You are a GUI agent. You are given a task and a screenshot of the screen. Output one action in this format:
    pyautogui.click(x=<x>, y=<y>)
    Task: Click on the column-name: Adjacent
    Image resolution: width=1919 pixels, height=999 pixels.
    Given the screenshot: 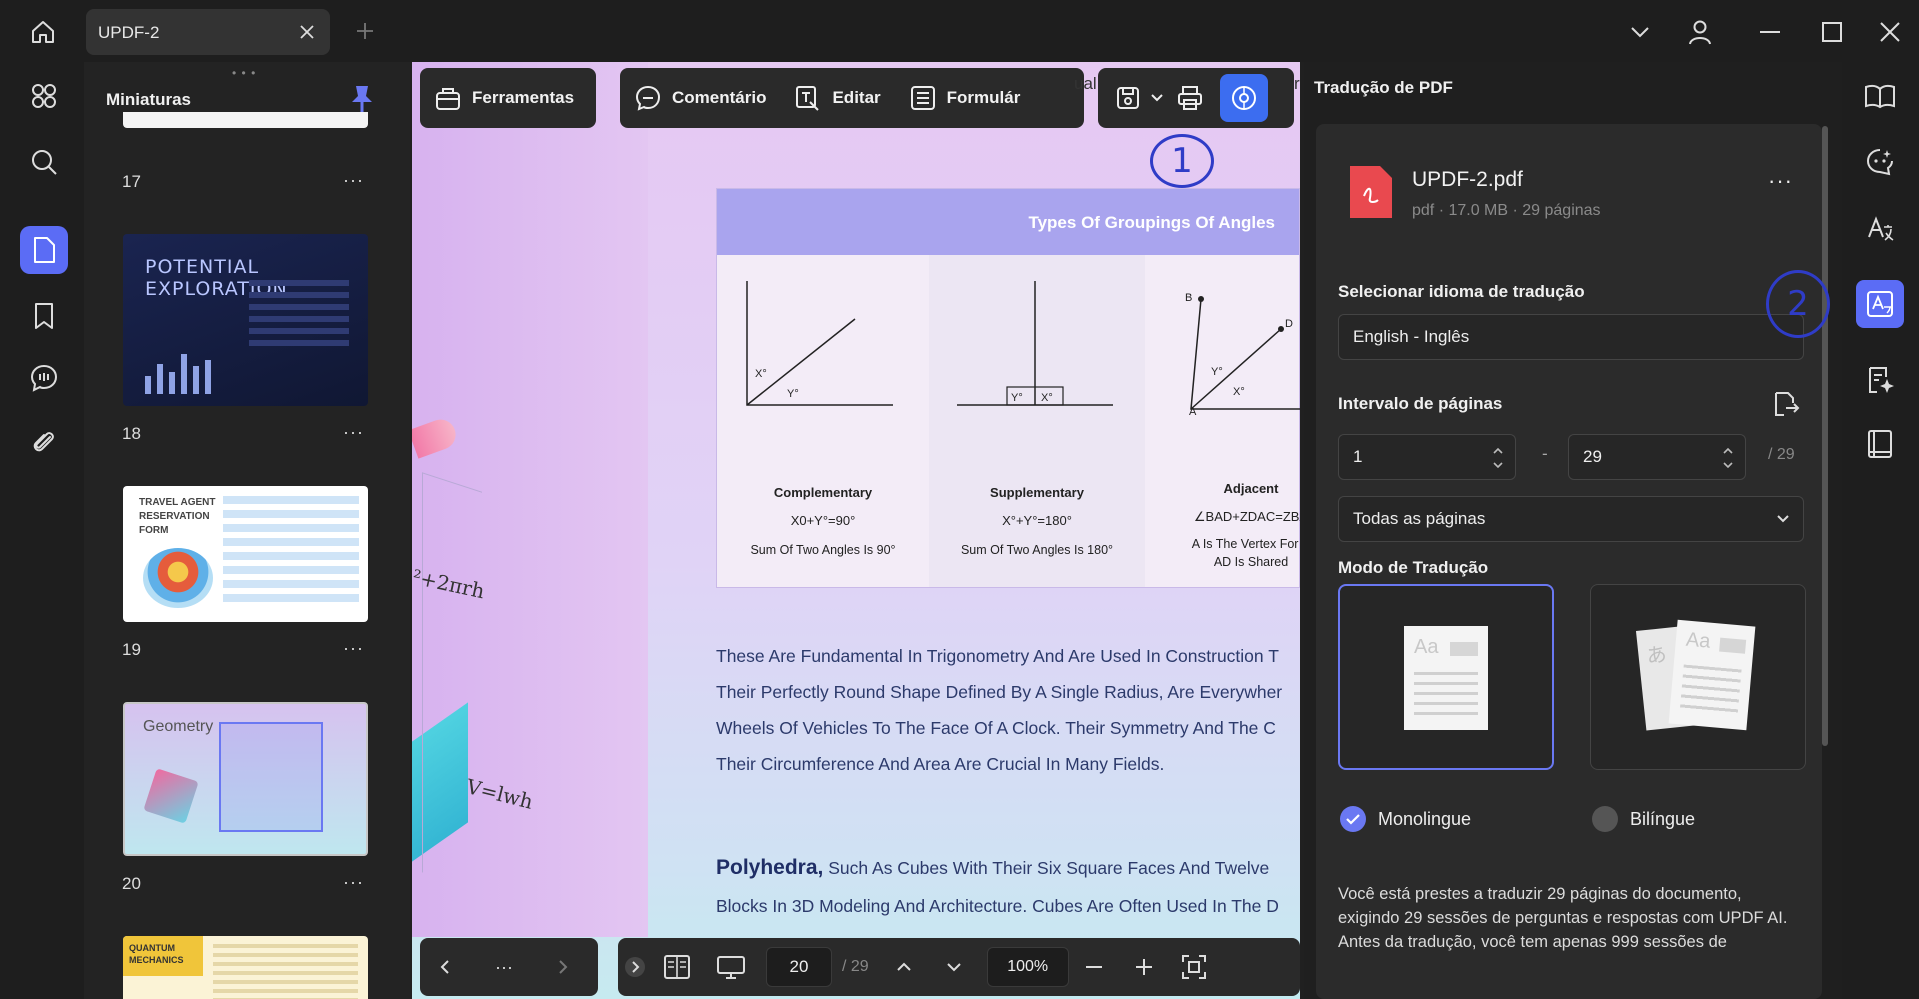 What is the action you would take?
    pyautogui.click(x=1251, y=488)
    